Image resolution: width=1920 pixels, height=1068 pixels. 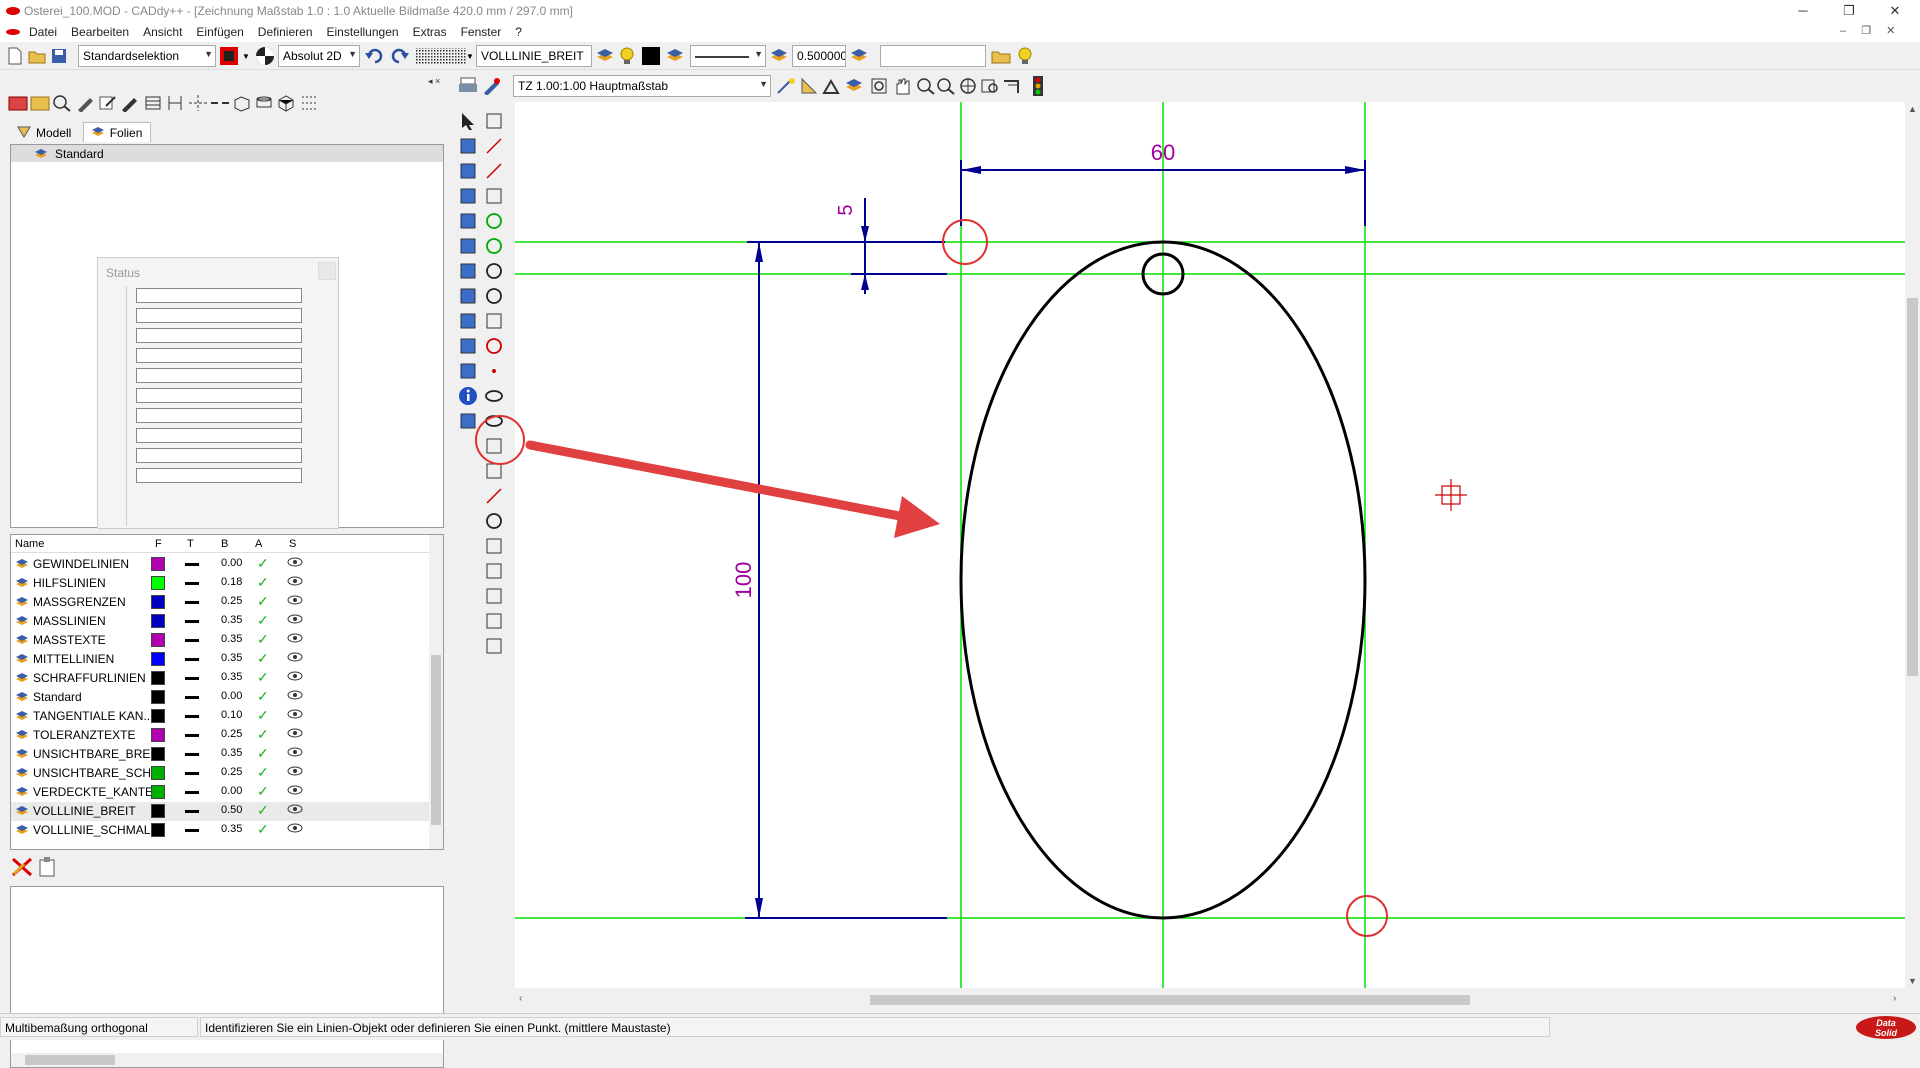 What do you see at coordinates (226, 564) in the screenshot?
I see `layer-row: GEWINDELINIEN 0.00 ✓` at bounding box center [226, 564].